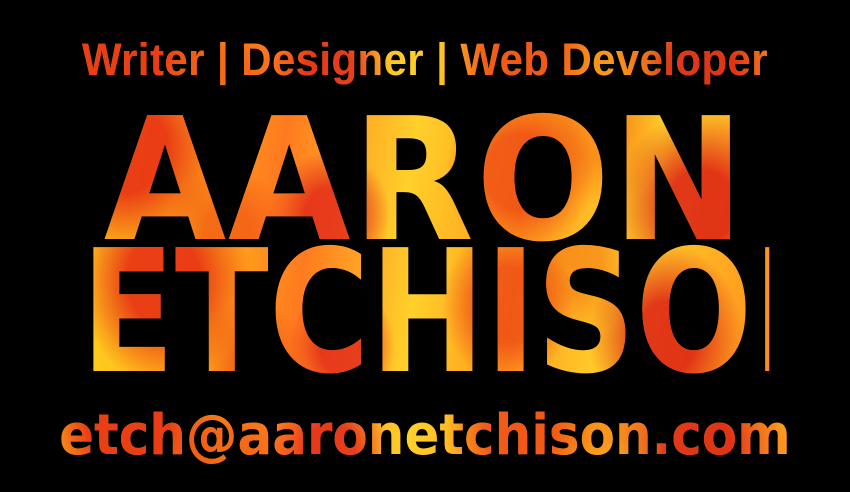  Describe the element at coordinates (425, 436) in the screenshot. I see `email-address: etch@aaronetchison.com` at that location.